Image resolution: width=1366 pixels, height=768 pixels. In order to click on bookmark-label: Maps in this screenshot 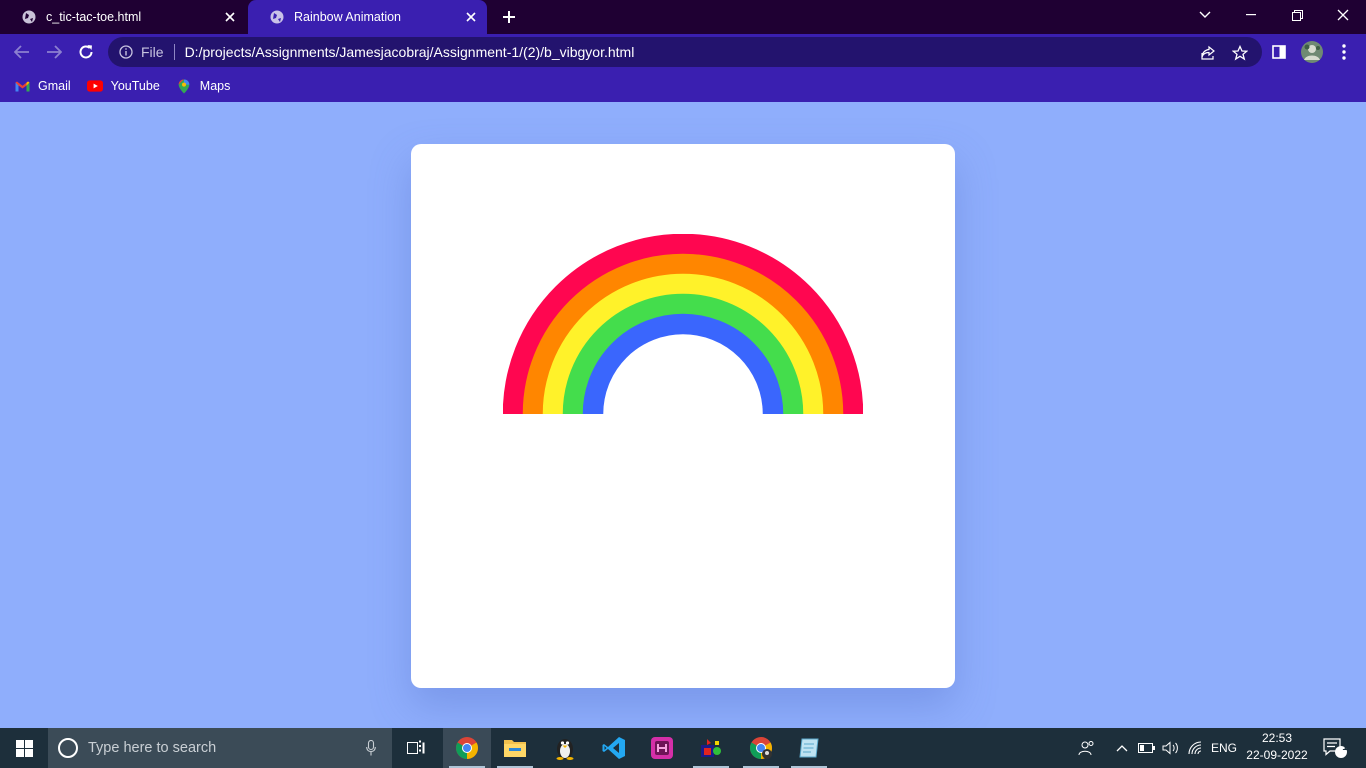, I will do `click(215, 86)`.